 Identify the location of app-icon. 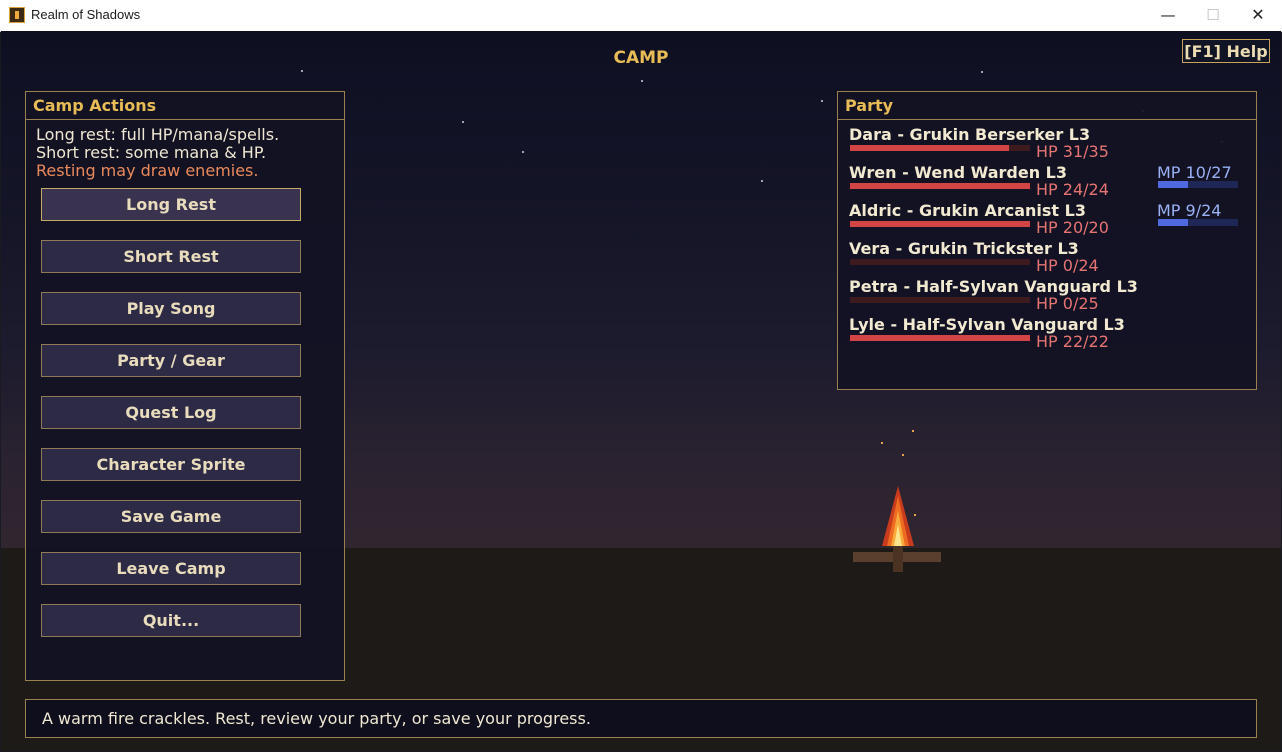
(17, 15).